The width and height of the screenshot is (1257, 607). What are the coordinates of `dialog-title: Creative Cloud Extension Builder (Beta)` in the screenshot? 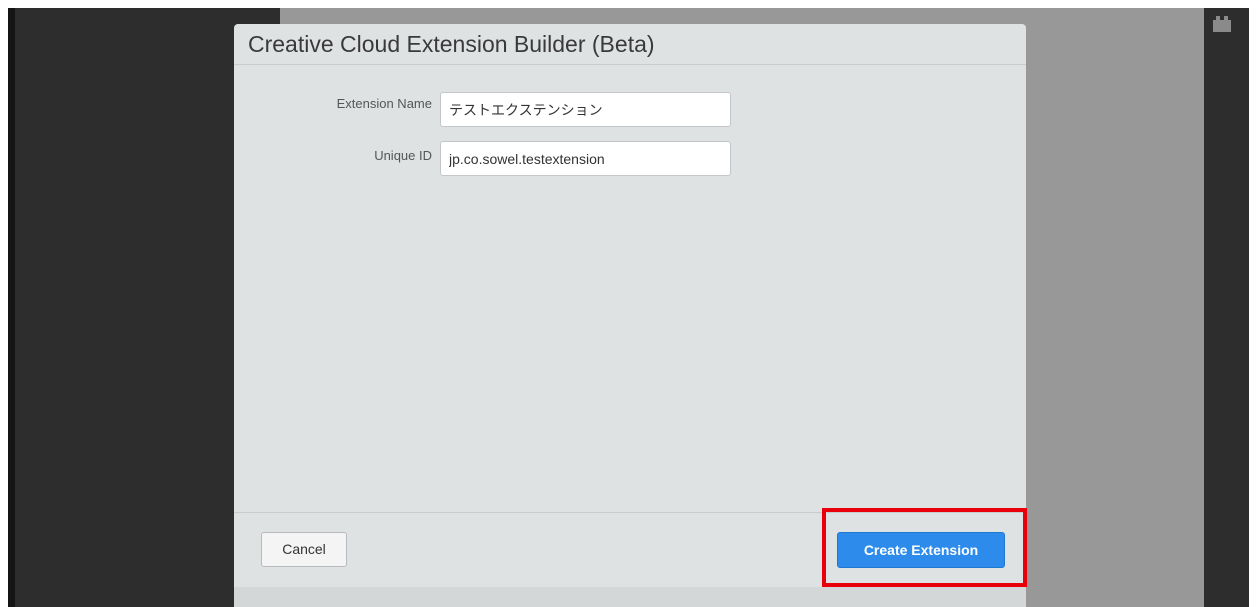 It's located at (451, 44).